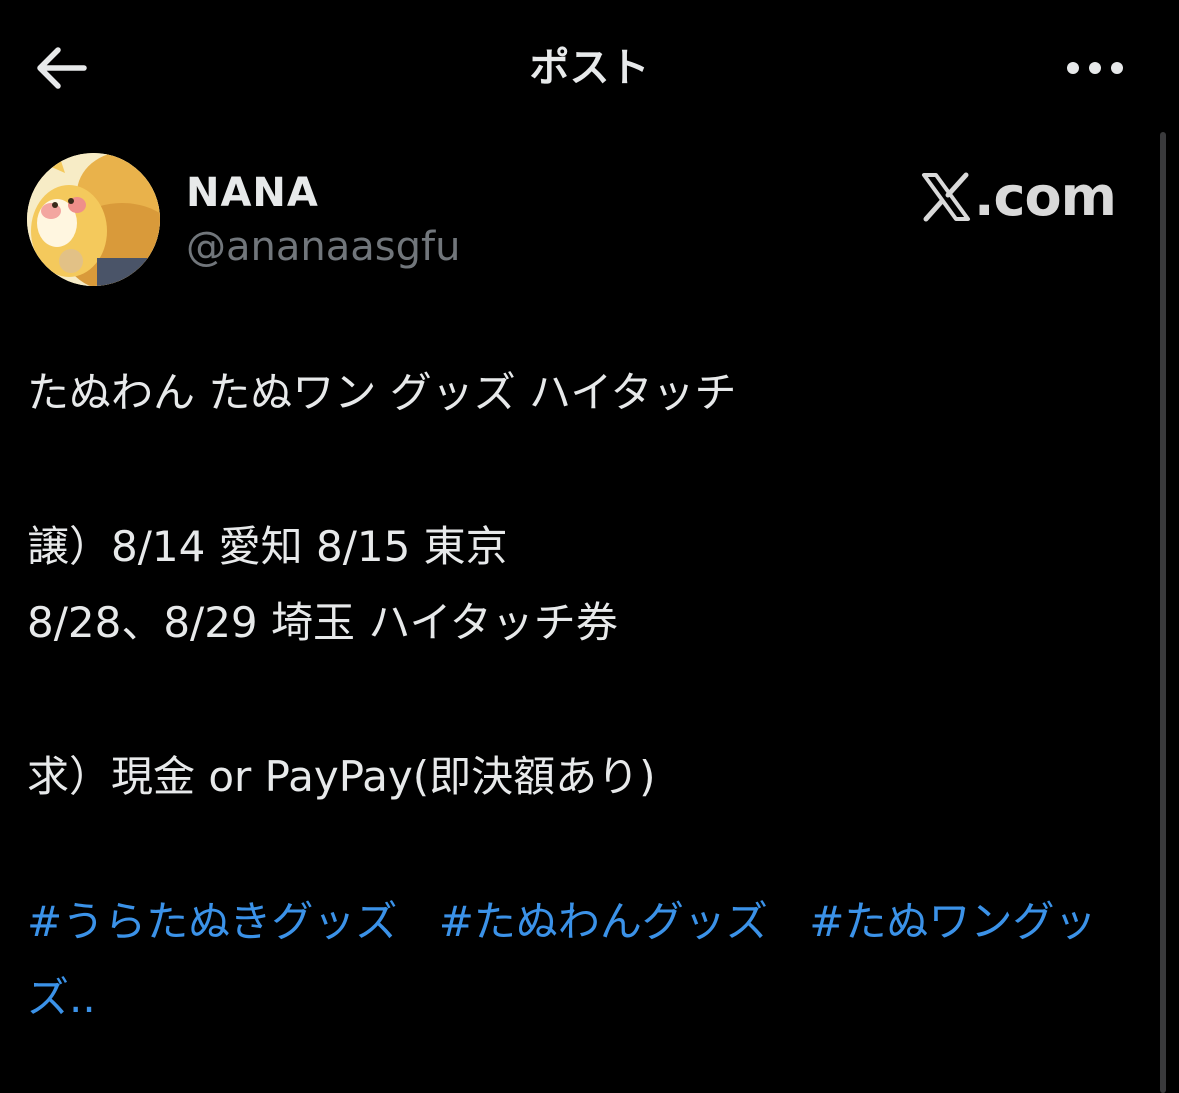 This screenshot has width=1179, height=1093. Describe the element at coordinates (252, 193) in the screenshot. I see `author-display-name: NANA` at that location.